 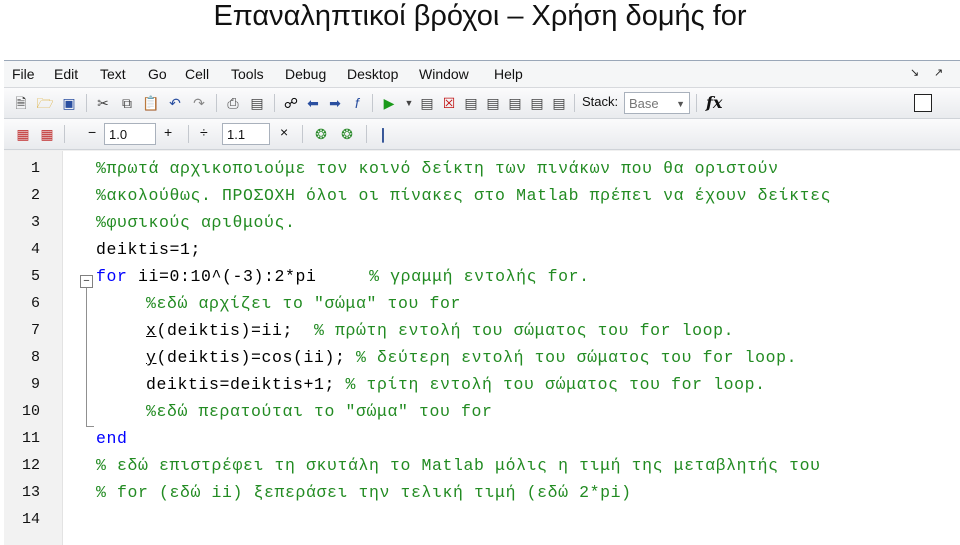 I want to click on line-number: 6, so click(x=35, y=303).